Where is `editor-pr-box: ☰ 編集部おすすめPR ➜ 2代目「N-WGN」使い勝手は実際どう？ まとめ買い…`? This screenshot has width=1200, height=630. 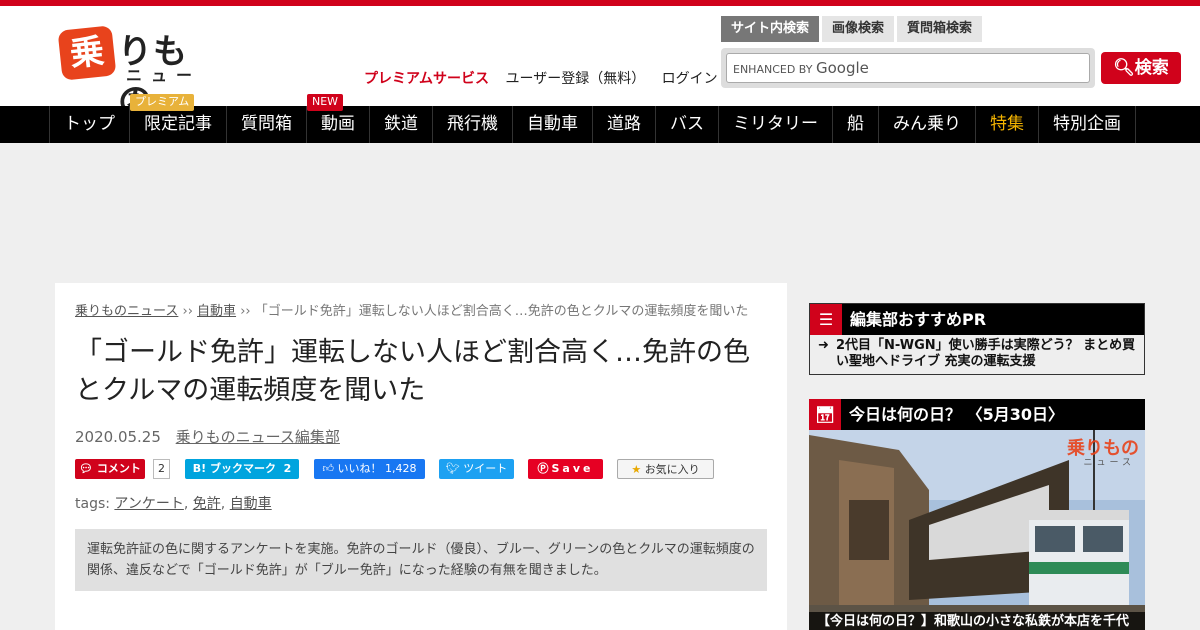
editor-pr-box: ☰ 編集部おすすめPR ➜ 2代目「N-WGN」使い勝手は実際どう？ まとめ買い… is located at coordinates (977, 339).